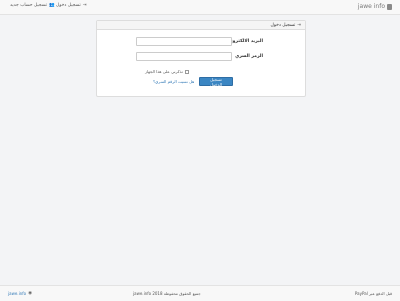 This screenshot has height=301, width=400. What do you see at coordinates (184, 41) in the screenshot?
I see `email-field` at bounding box center [184, 41].